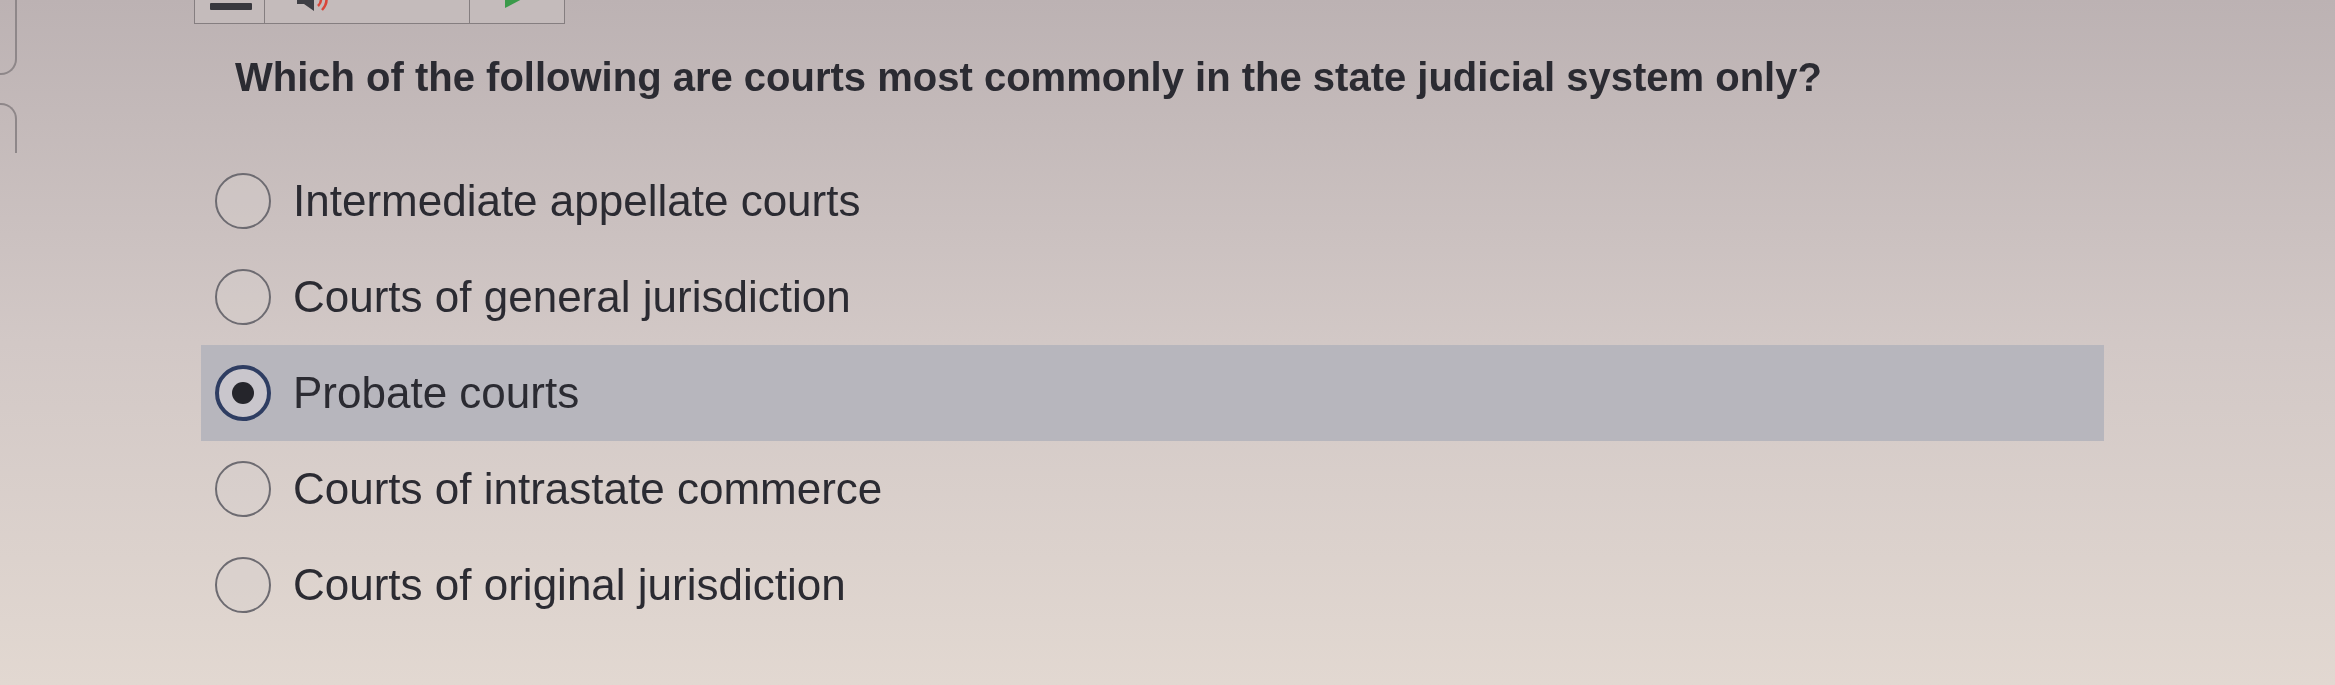 The height and width of the screenshot is (685, 2335). I want to click on side-panel, so click(8, 128).